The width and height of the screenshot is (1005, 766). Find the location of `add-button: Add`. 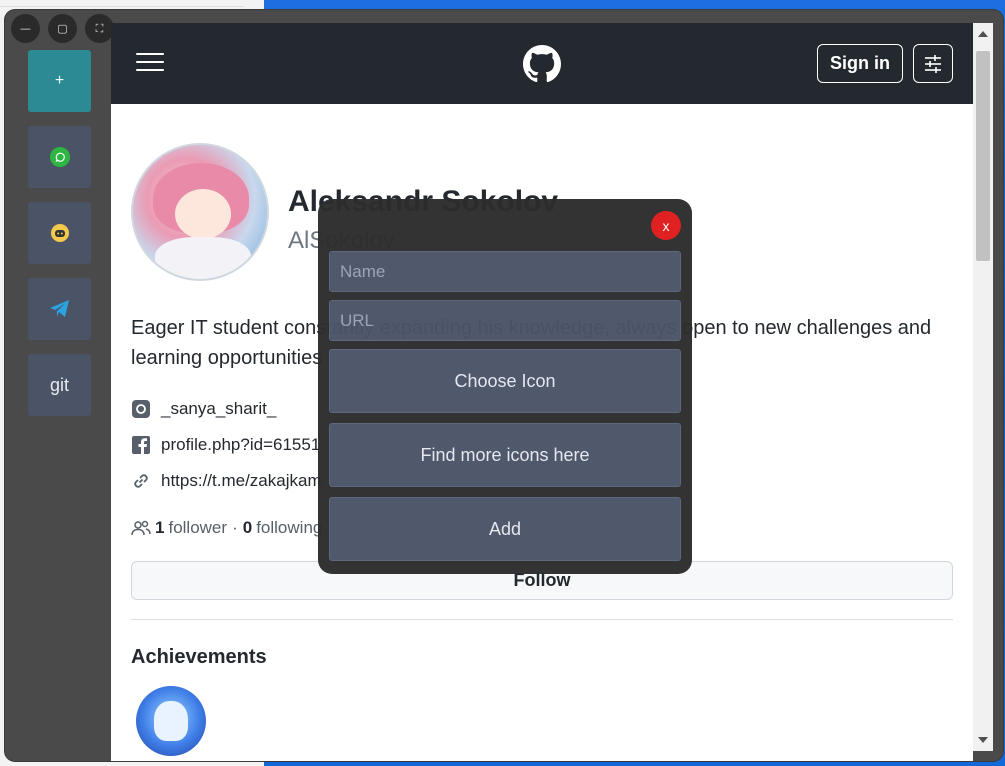

add-button: Add is located at coordinates (505, 529).